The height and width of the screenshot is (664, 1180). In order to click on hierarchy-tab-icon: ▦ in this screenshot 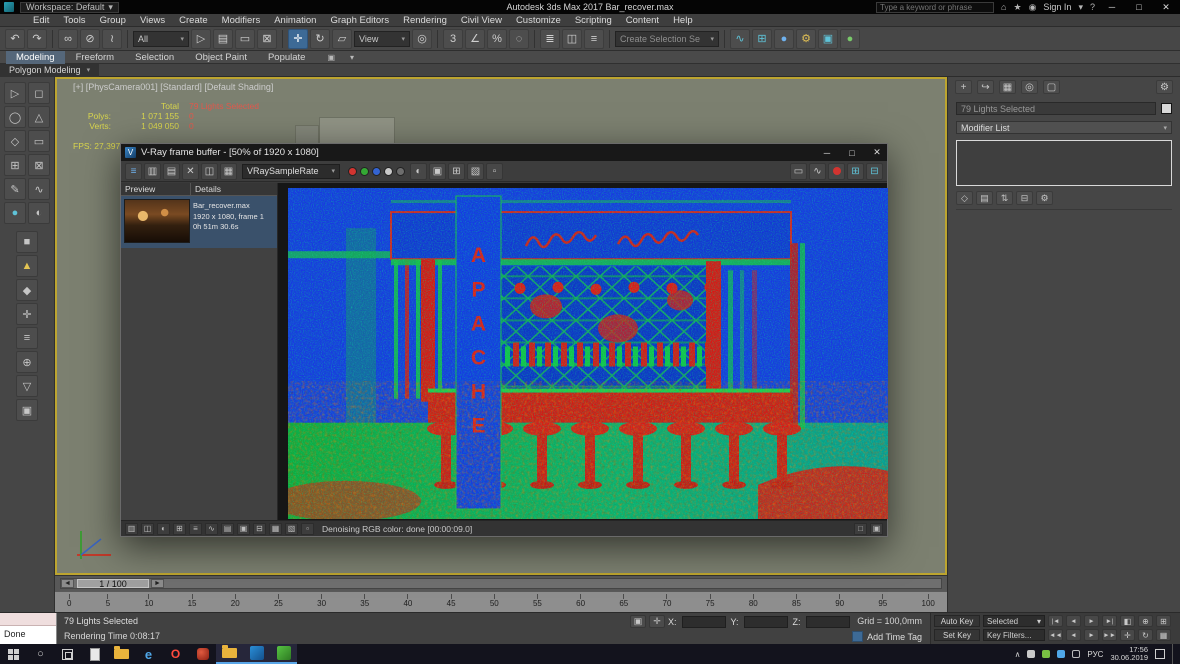, I will do `click(1007, 87)`.